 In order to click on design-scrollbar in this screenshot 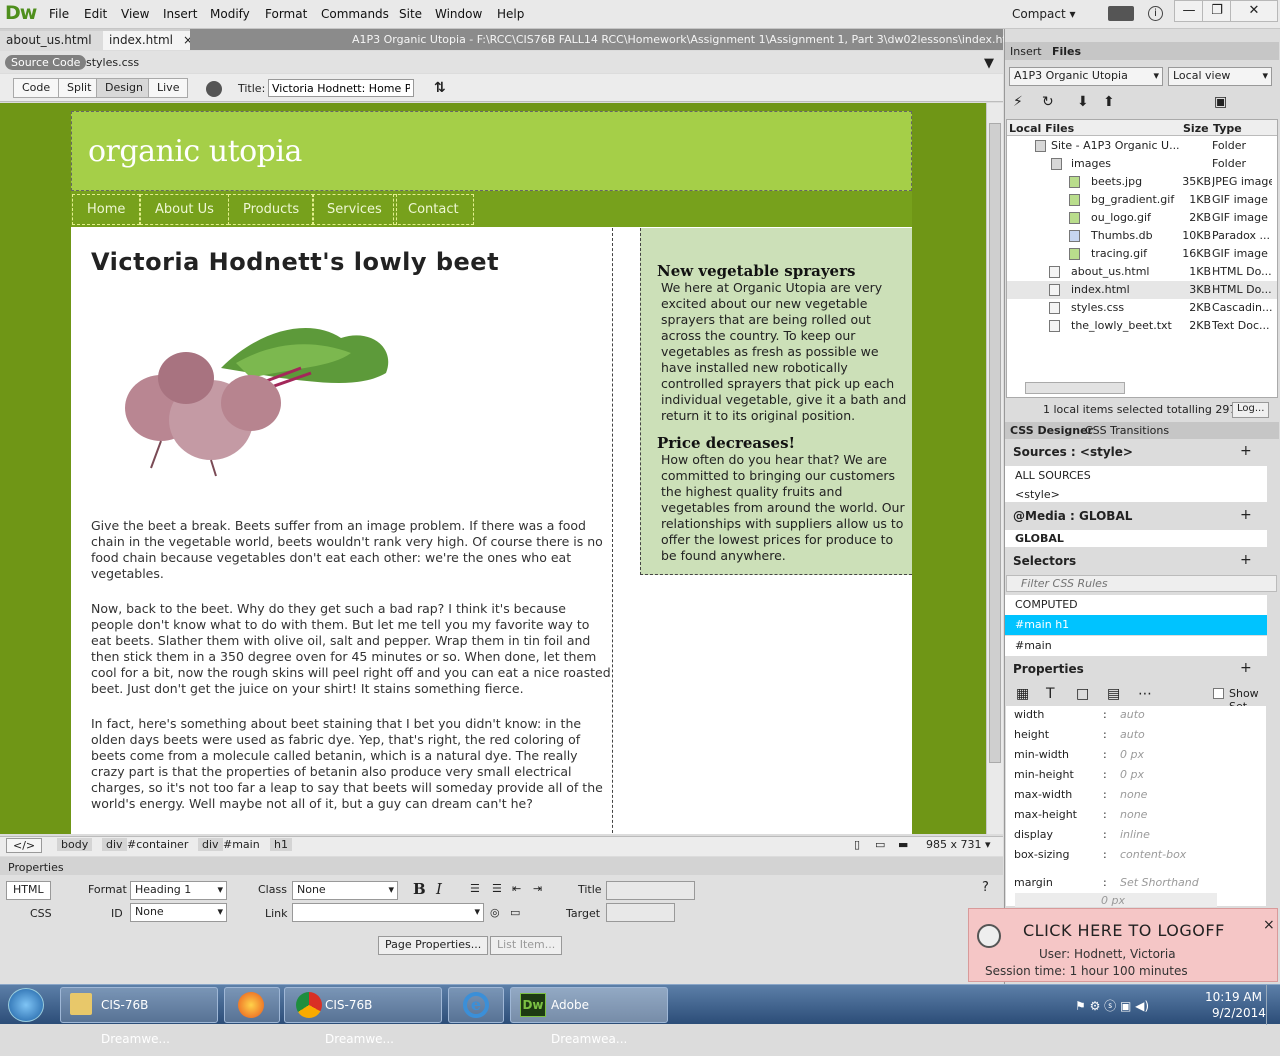, I will do `click(994, 468)`.